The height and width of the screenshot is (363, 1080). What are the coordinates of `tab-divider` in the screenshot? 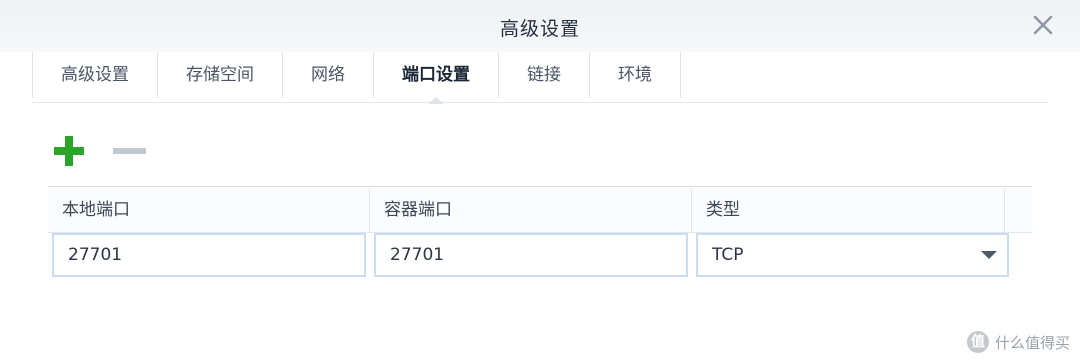 It's located at (540, 102).